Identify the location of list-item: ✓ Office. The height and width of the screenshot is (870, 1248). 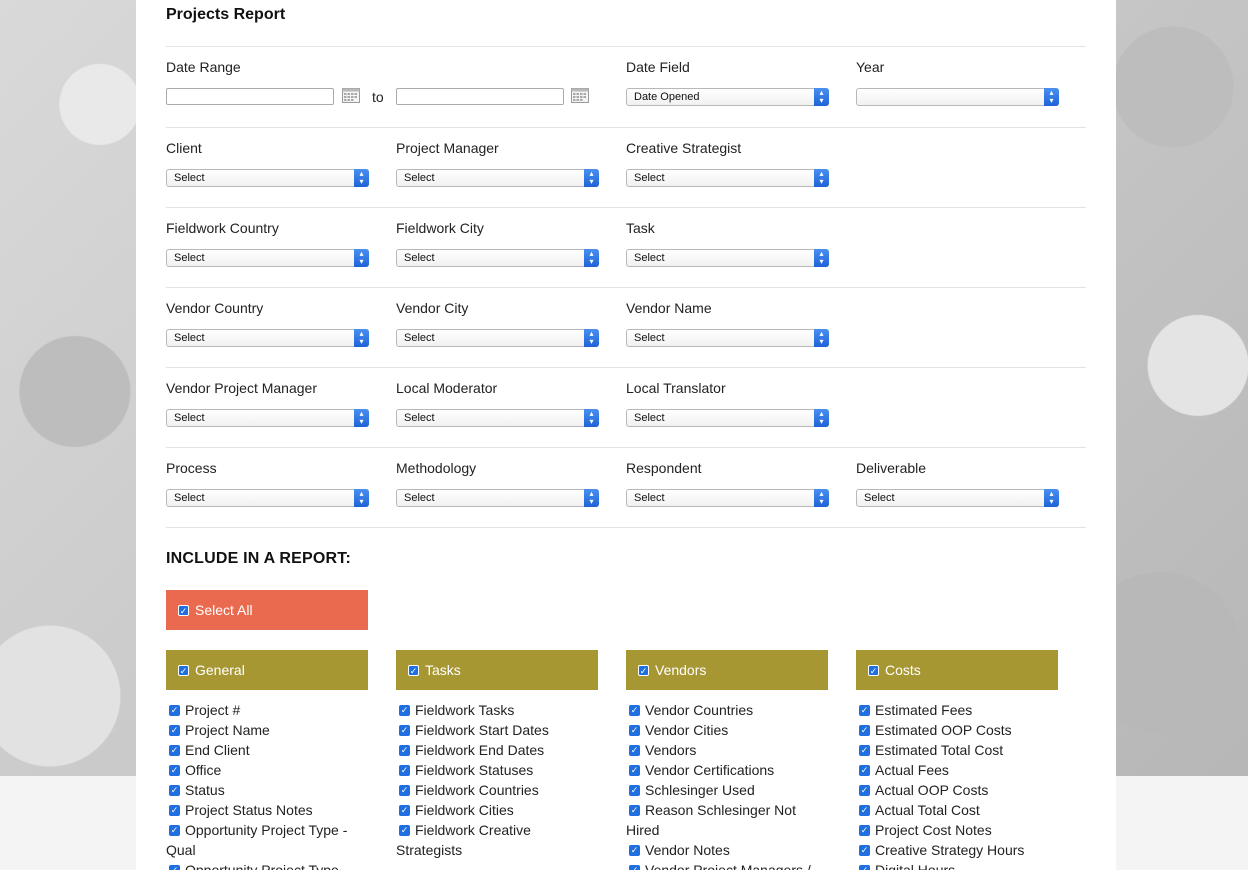
(267, 770).